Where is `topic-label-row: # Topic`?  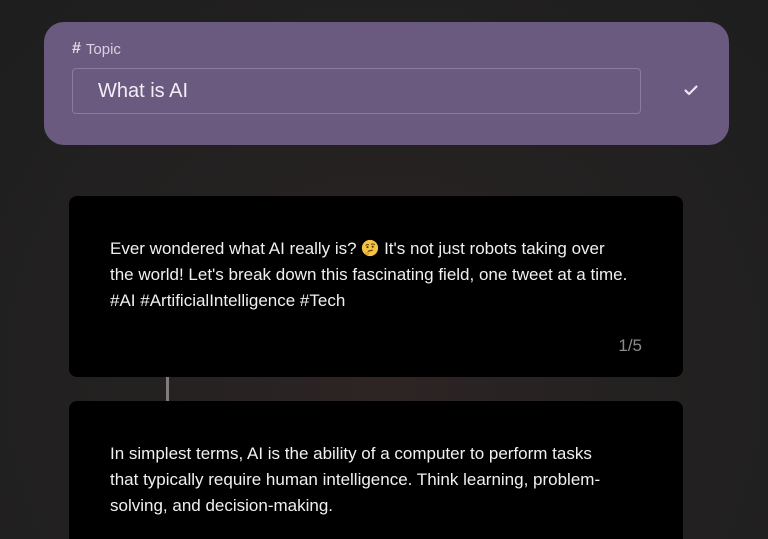 topic-label-row: # Topic is located at coordinates (96, 49).